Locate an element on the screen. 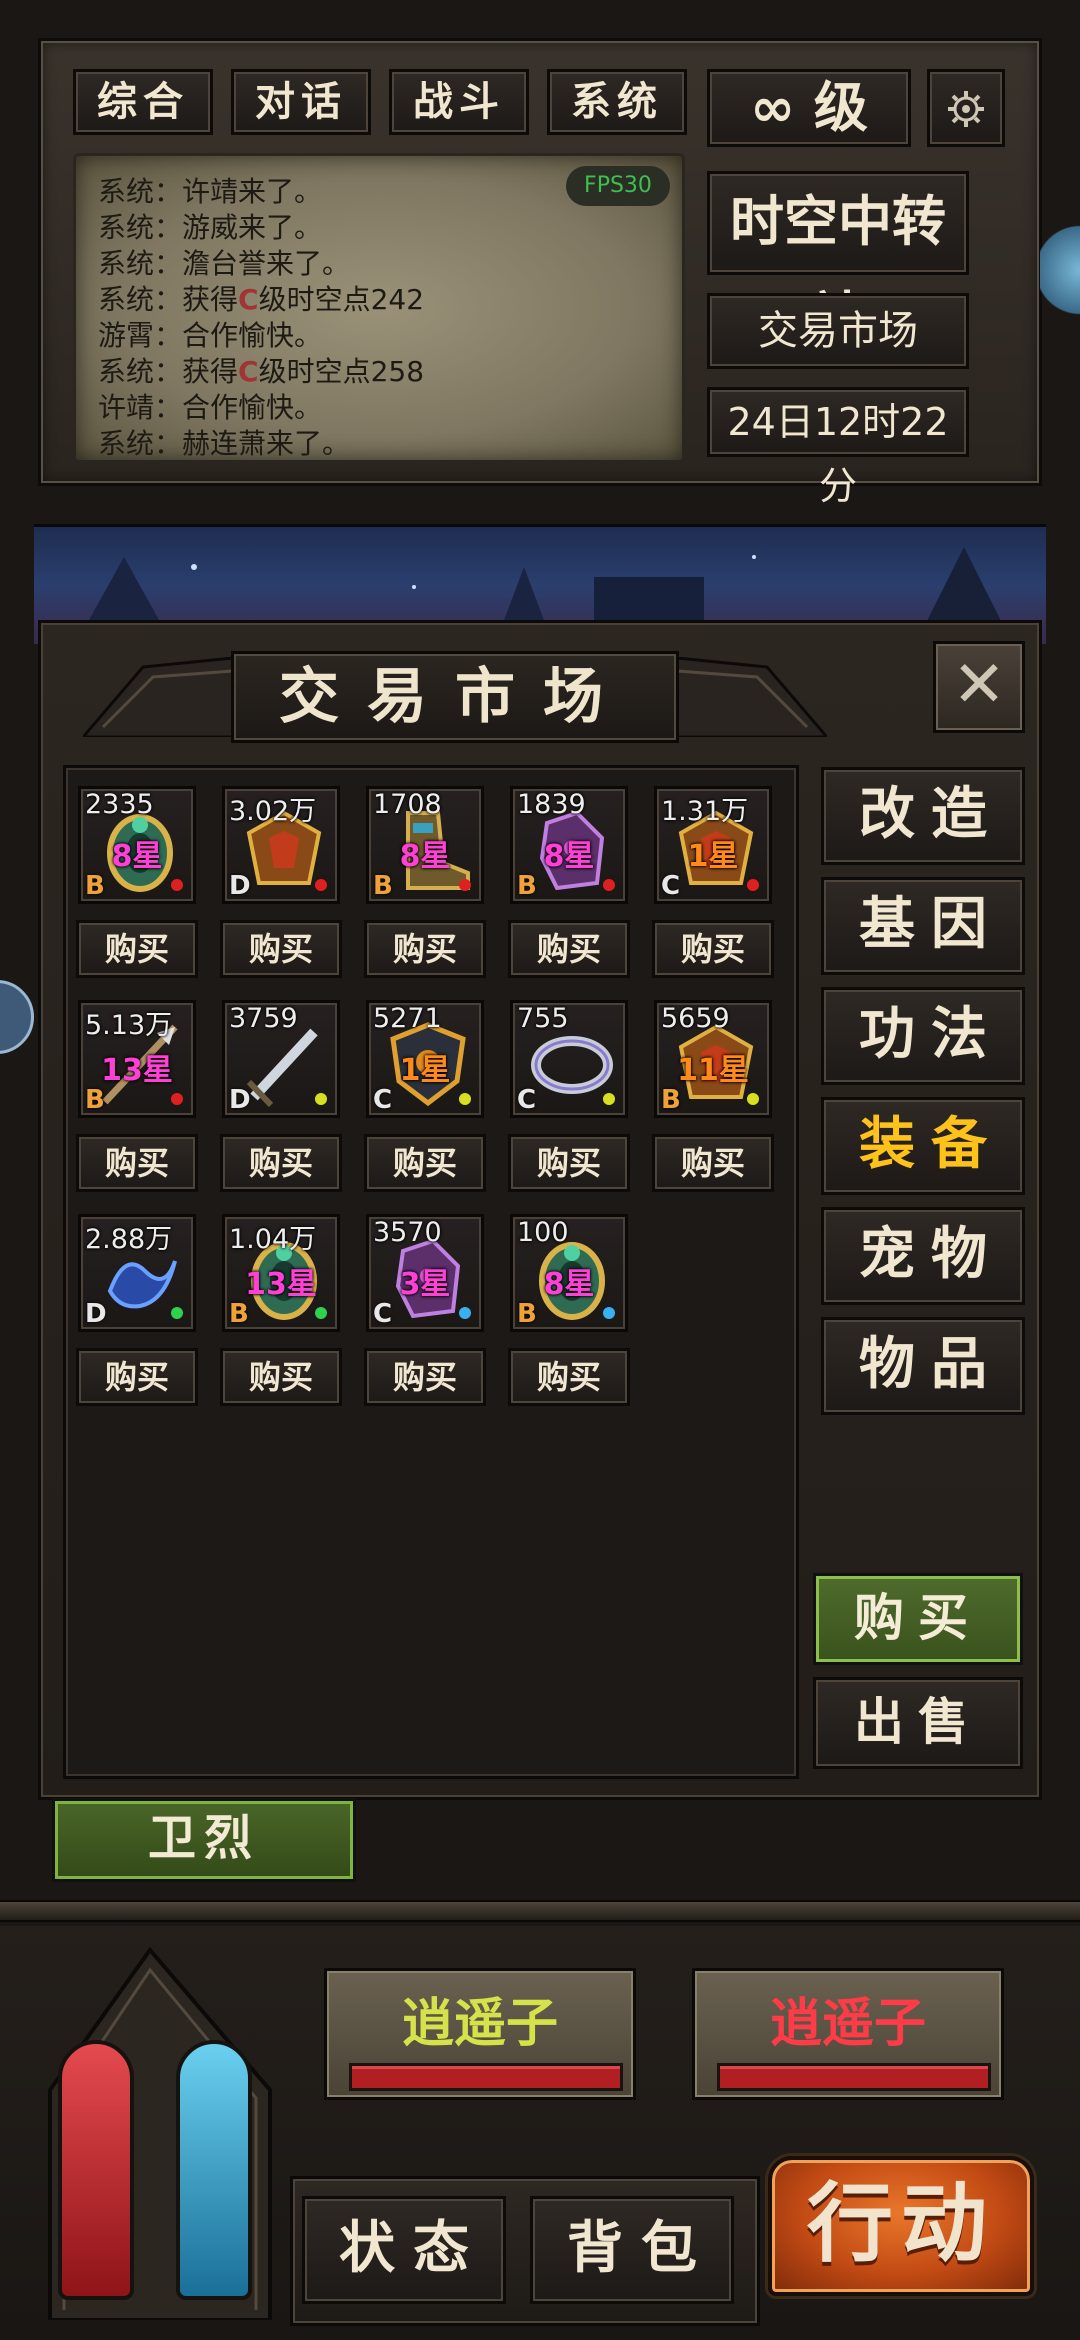  item-slot: 100 8星 B is located at coordinates (569, 1273).